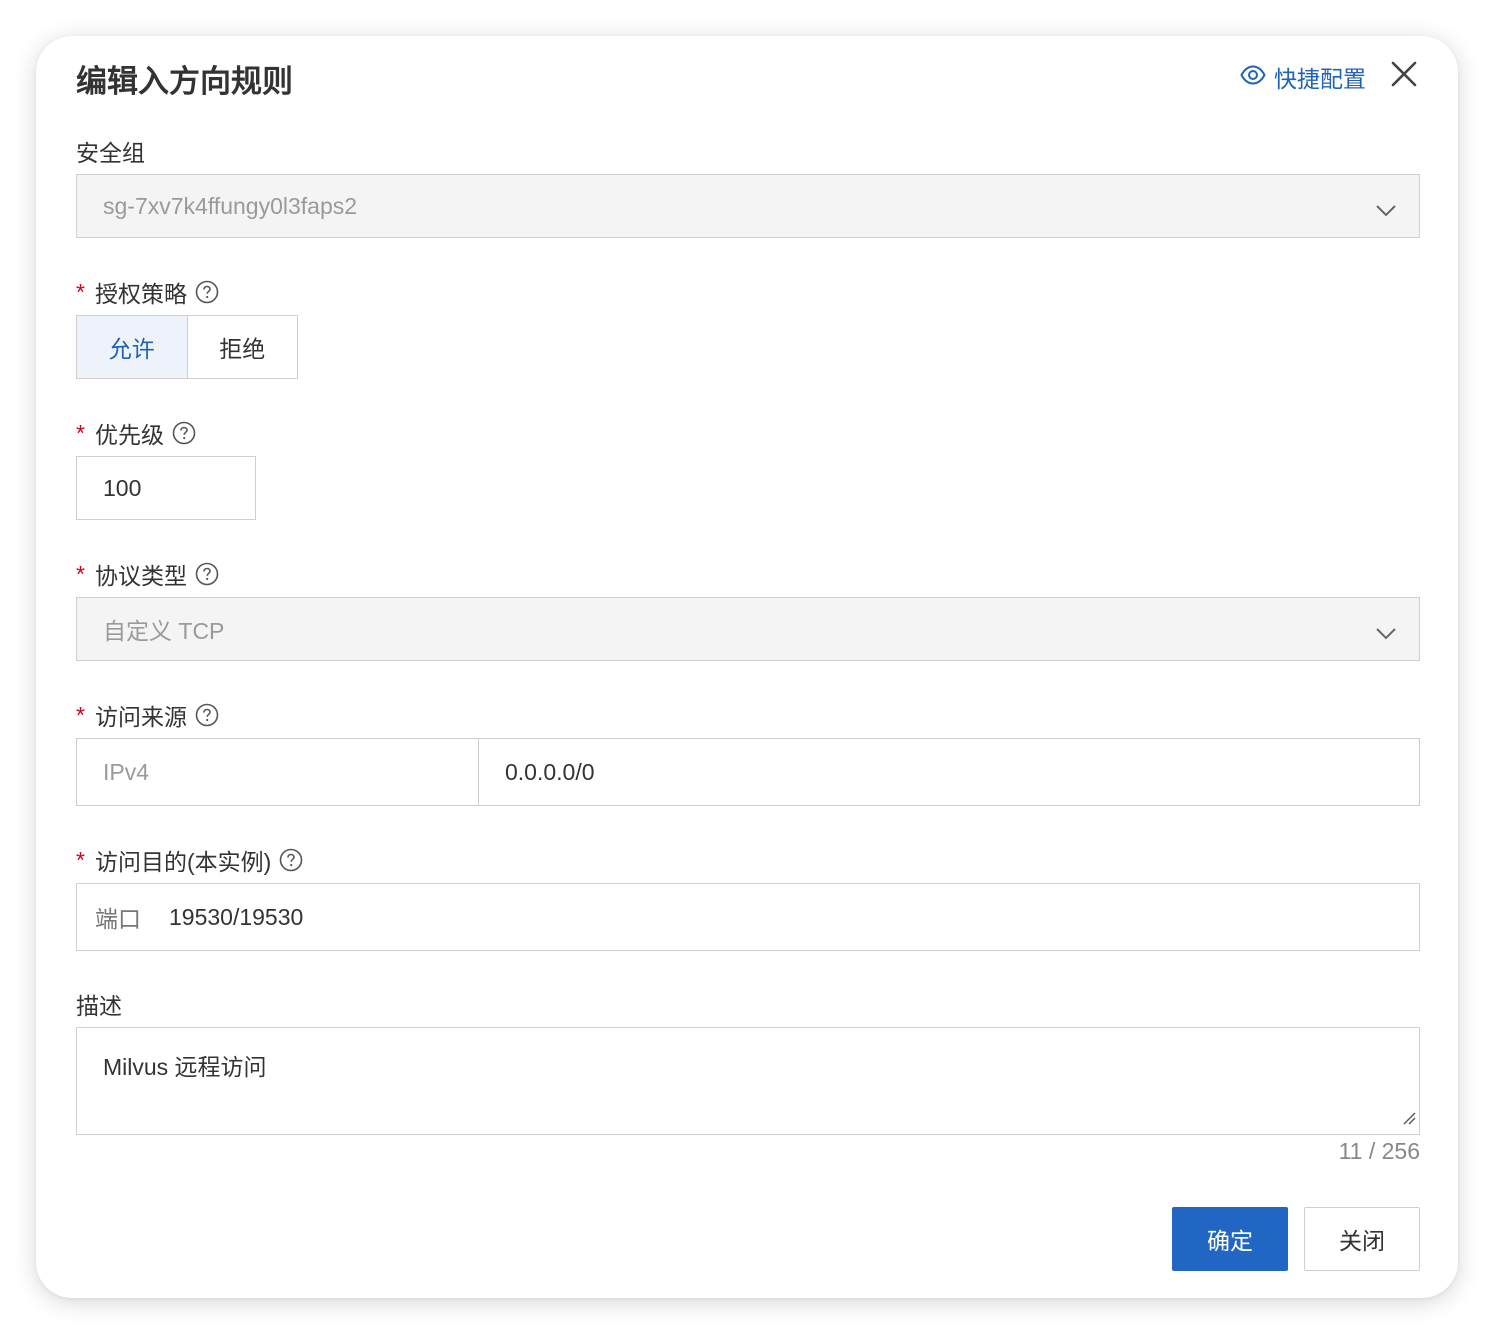 The image size is (1494, 1334). Describe the element at coordinates (1257, 77) in the screenshot. I see `eye-icon` at that location.